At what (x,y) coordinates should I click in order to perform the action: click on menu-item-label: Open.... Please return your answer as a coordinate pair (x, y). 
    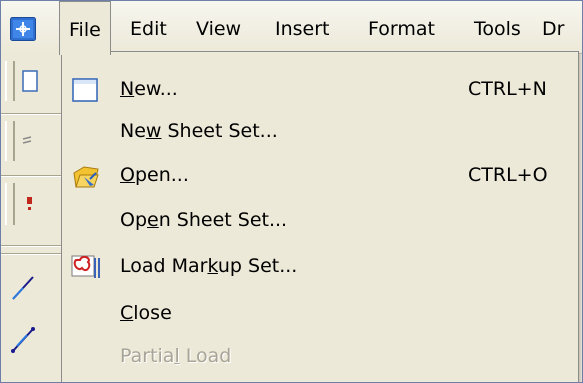
    Looking at the image, I should click on (154, 175).